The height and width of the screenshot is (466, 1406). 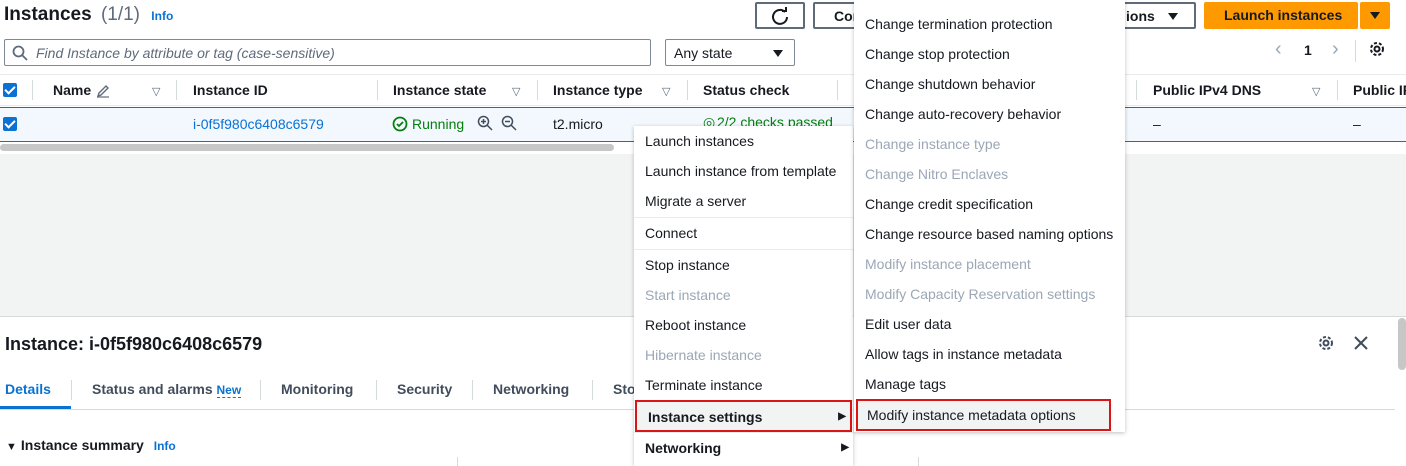 I want to click on menu-item-stop-instance: Stop instance, so click(x=743, y=265).